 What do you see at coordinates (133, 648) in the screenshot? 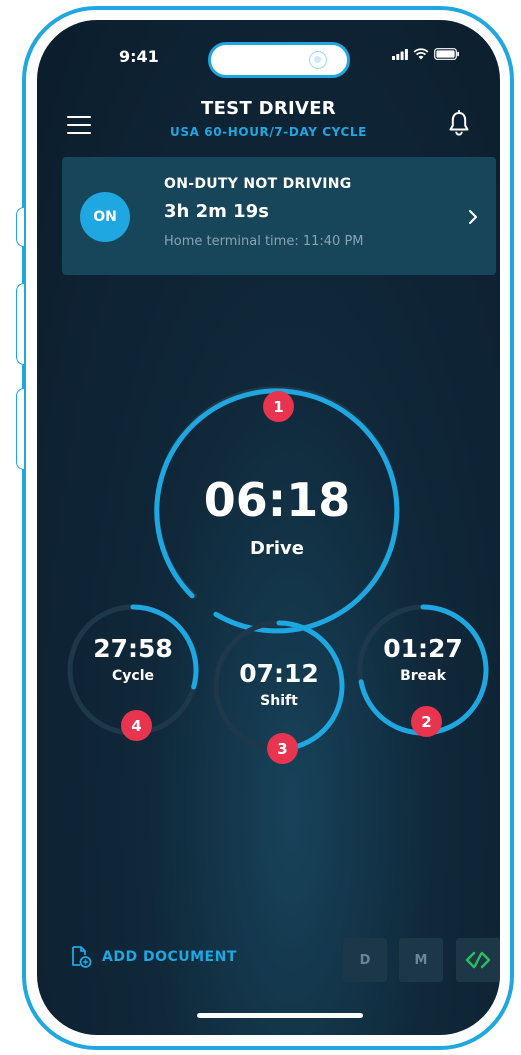
I see `cycle-time-value: 27:58` at bounding box center [133, 648].